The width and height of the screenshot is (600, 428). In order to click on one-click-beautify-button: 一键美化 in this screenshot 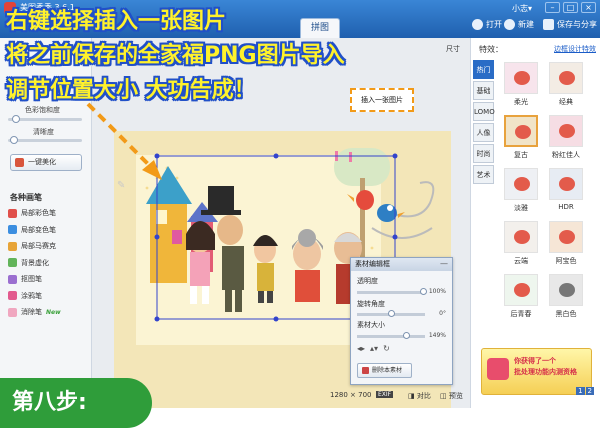, I will do `click(46, 162)`.